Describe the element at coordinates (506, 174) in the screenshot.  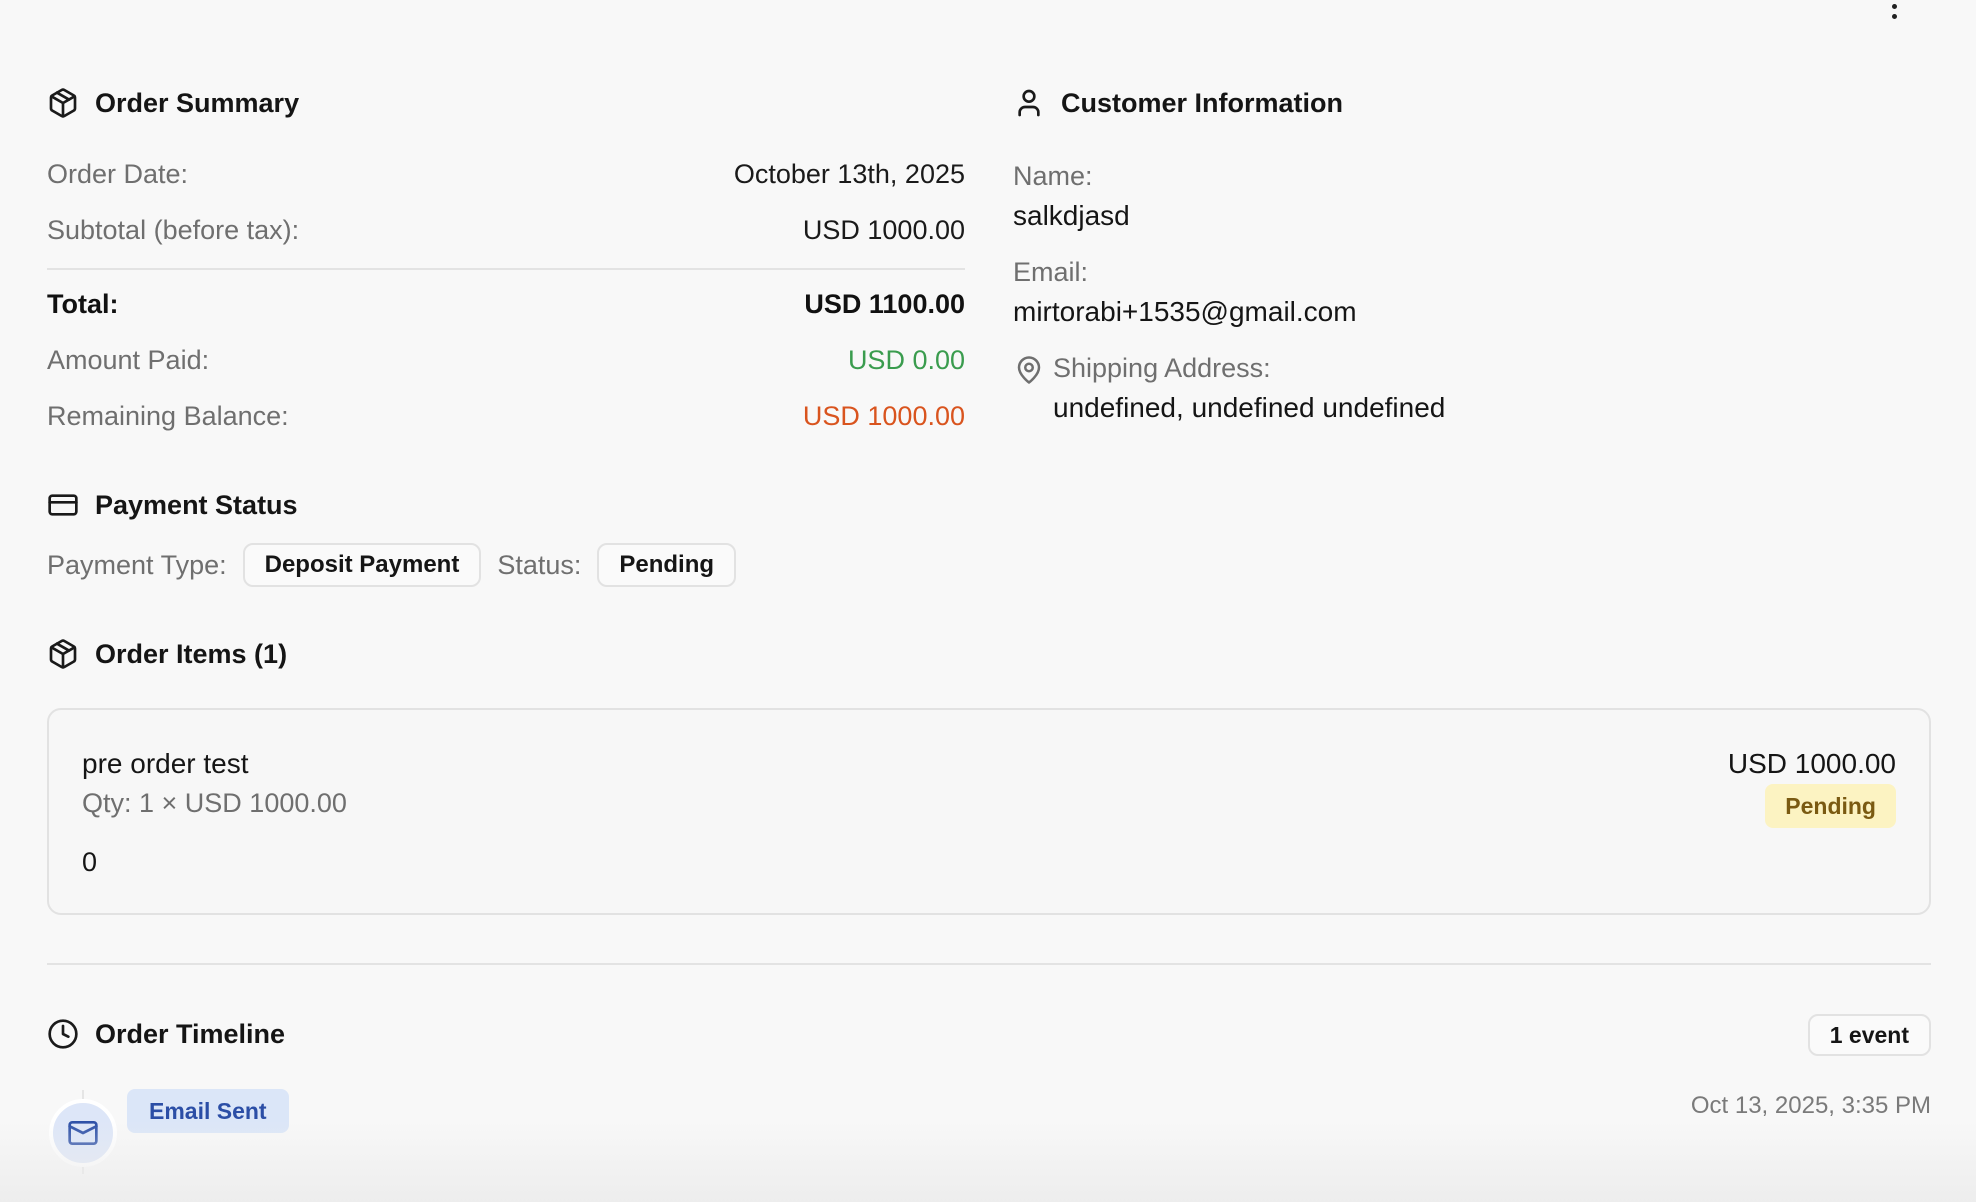
I see `order-date-row: Order Date: October 13th, 2025` at that location.